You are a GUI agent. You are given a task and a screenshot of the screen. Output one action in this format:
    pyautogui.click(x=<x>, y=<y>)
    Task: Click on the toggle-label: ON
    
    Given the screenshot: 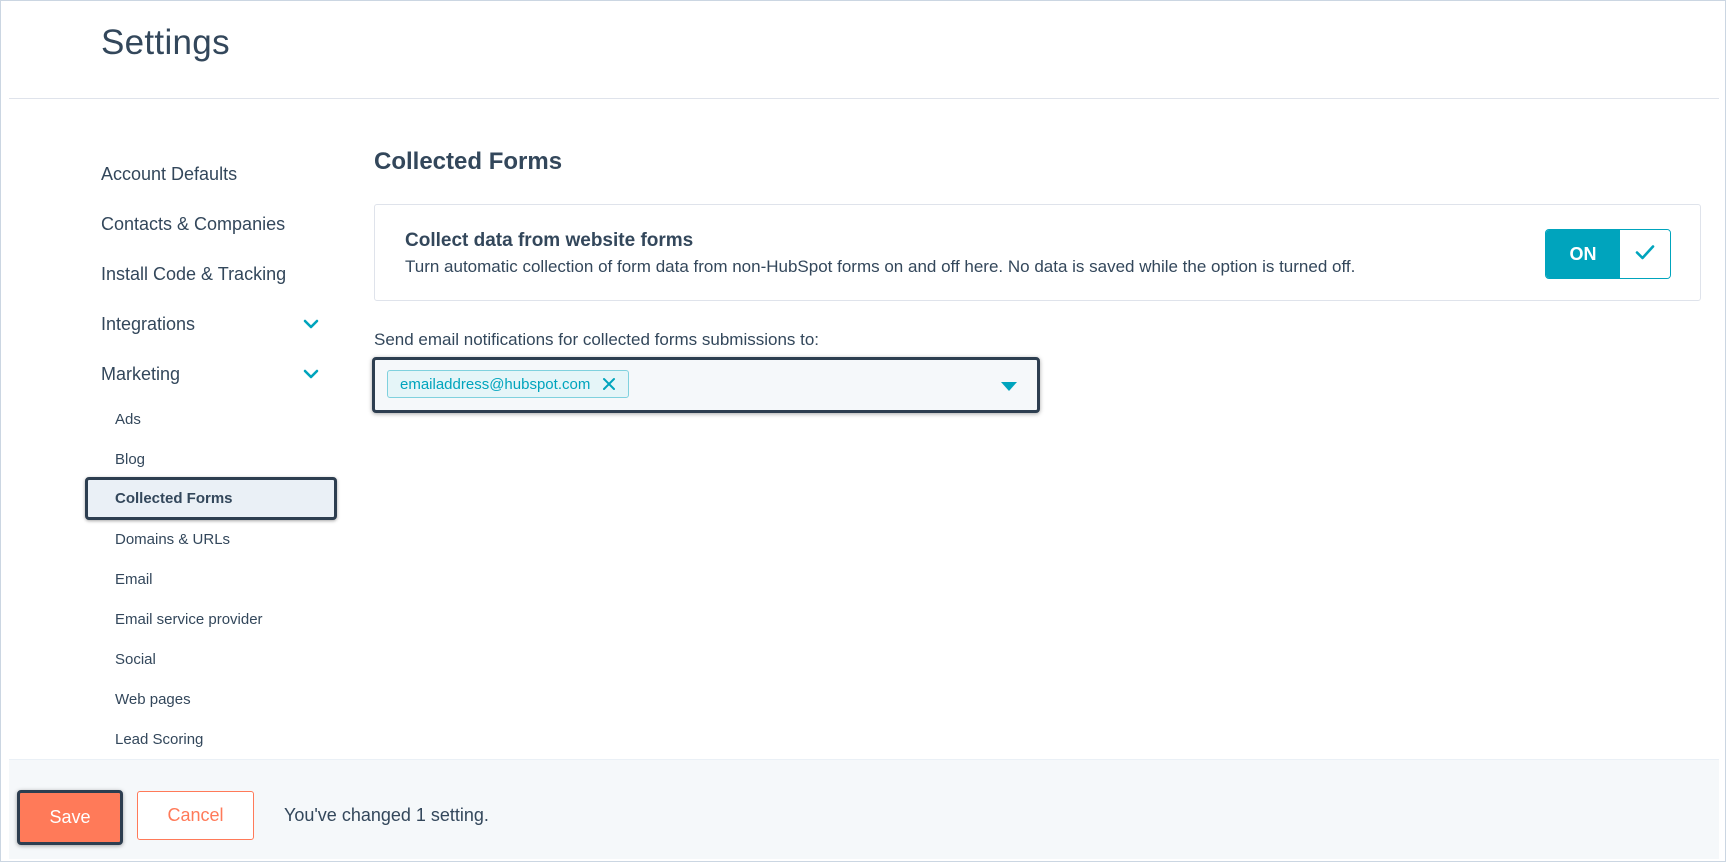 What is the action you would take?
    pyautogui.click(x=1583, y=254)
    